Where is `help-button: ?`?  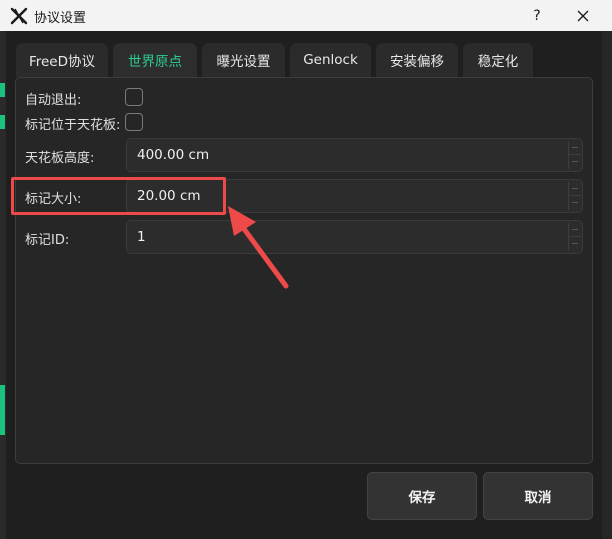 help-button: ? is located at coordinates (537, 15).